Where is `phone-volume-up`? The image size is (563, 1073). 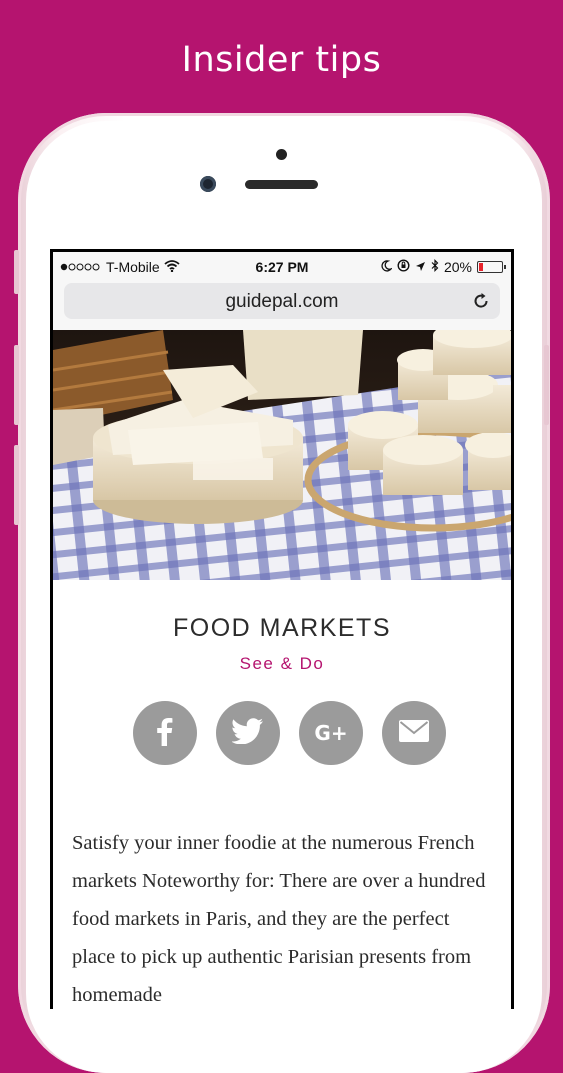
phone-volume-up is located at coordinates (16, 385).